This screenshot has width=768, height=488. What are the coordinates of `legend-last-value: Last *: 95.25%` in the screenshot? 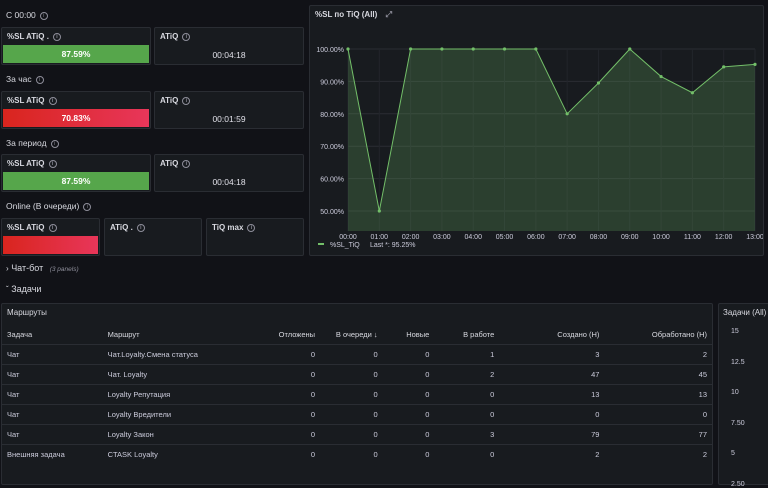 It's located at (393, 245).